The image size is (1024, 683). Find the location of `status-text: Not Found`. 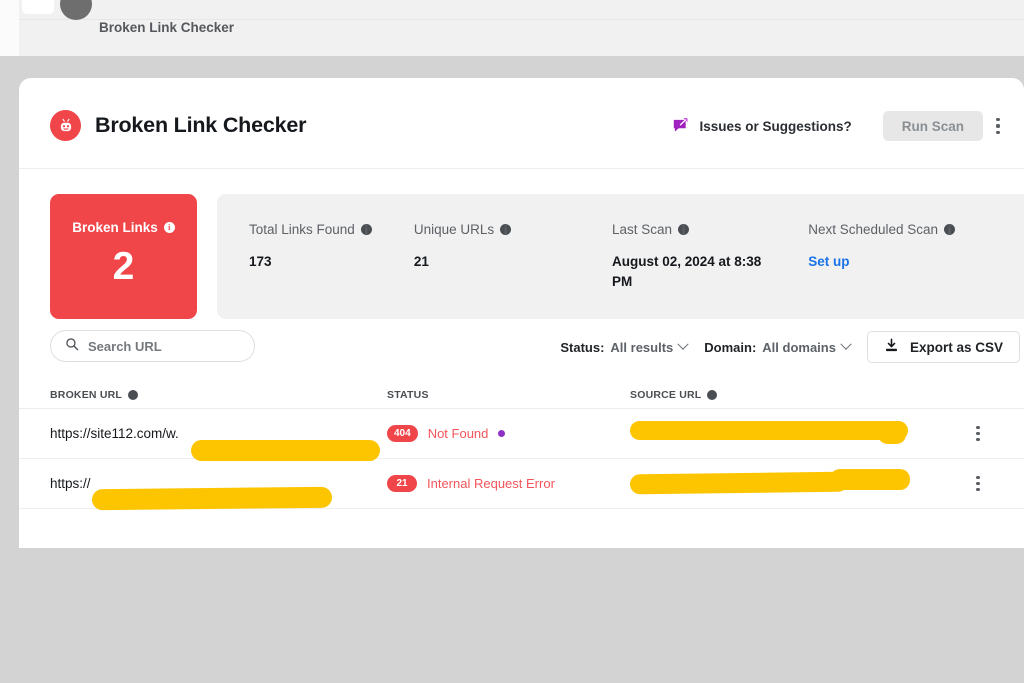

status-text: Not Found is located at coordinates (458, 433).